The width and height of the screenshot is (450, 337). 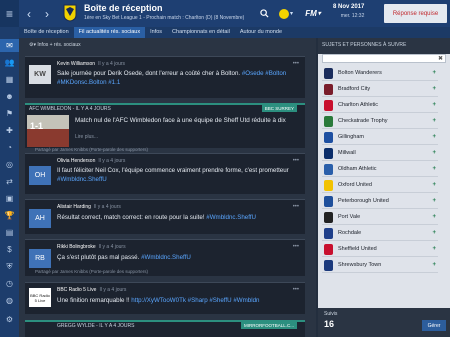 I want to click on follow-panel-footer: Suivis 16 Gérer, so click(x=384, y=322).